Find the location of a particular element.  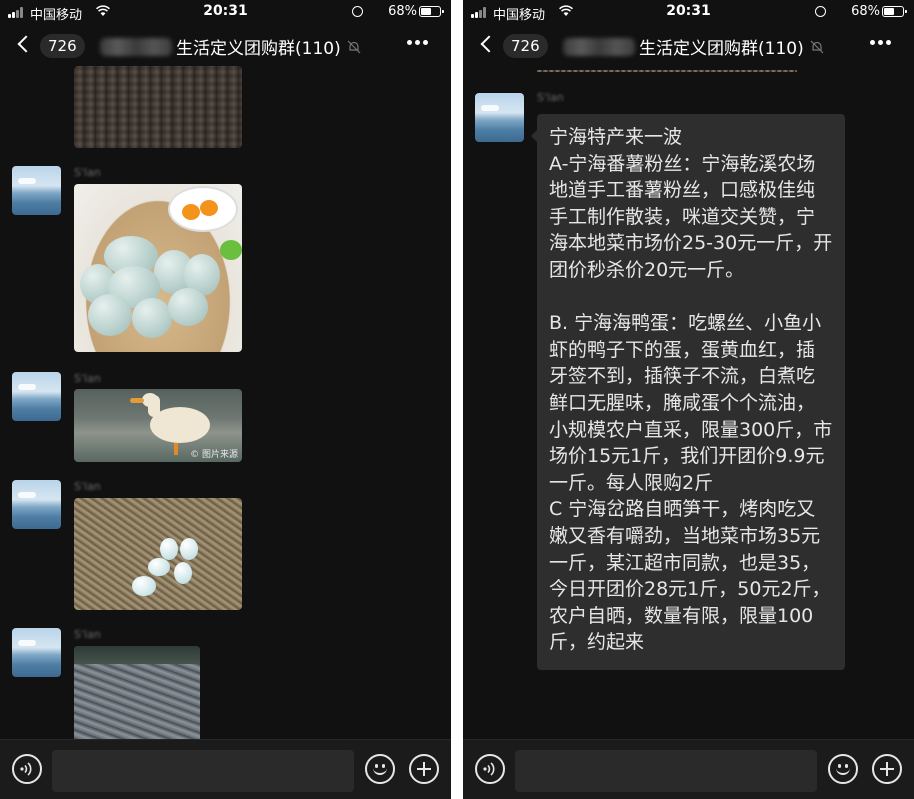

image-message-duck: © 图片来源 is located at coordinates (158, 425).